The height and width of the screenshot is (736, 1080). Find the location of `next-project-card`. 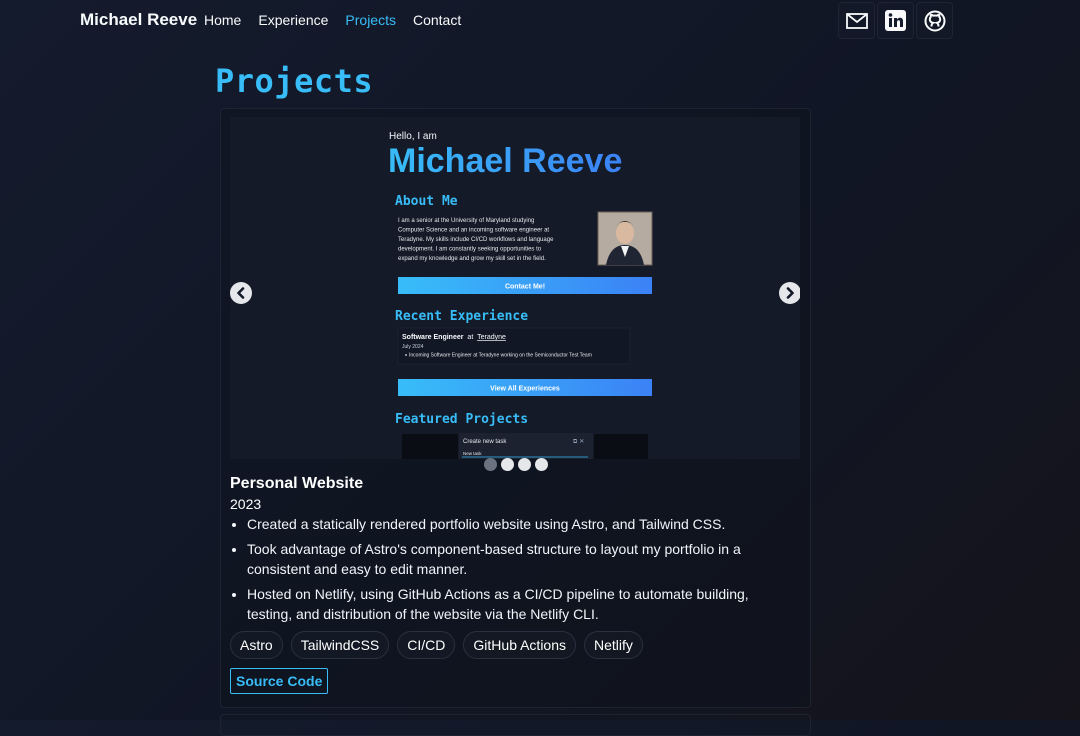

next-project-card is located at coordinates (515, 725).